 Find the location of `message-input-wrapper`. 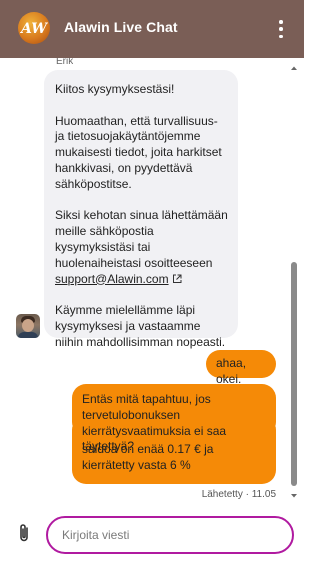

message-input-wrapper is located at coordinates (170, 535).